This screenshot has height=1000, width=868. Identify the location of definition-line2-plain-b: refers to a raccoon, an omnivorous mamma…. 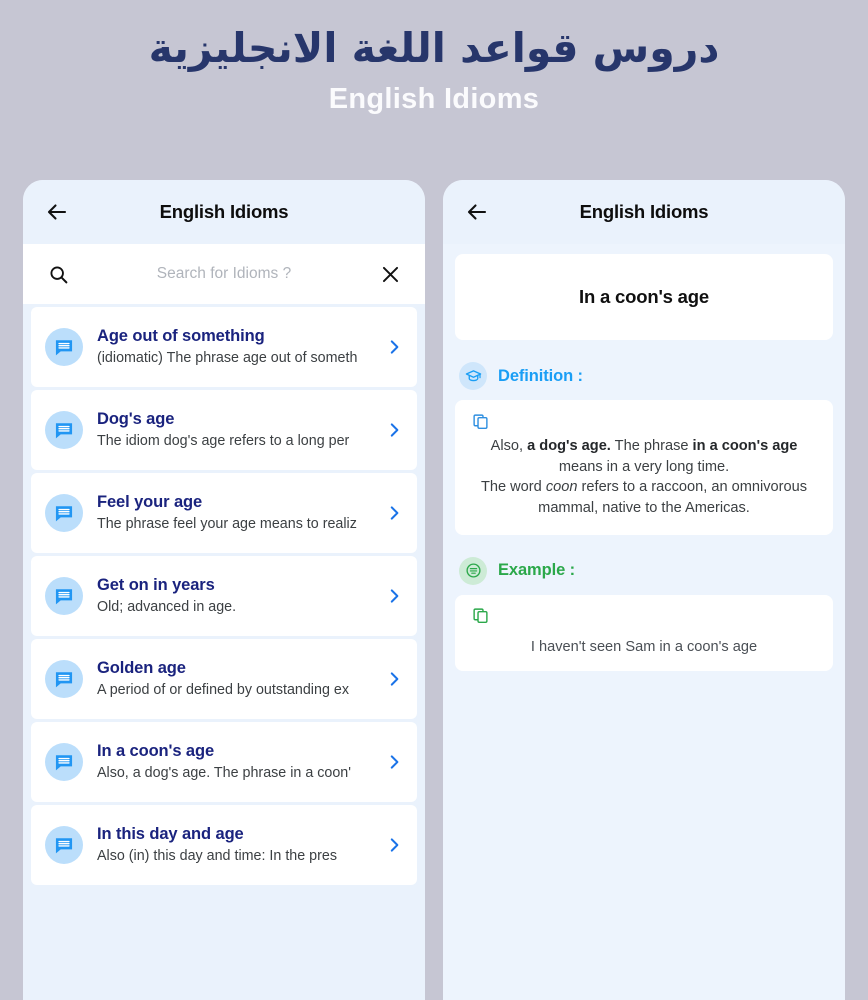
(673, 498).